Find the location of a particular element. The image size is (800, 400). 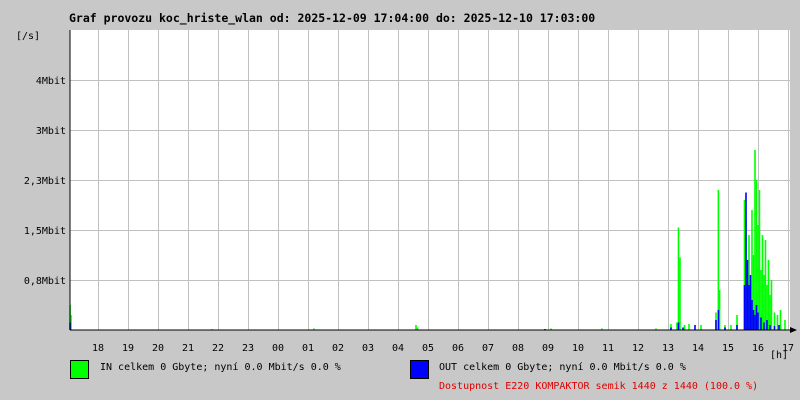

x-tick-label-8: 02 is located at coordinates (338, 348).